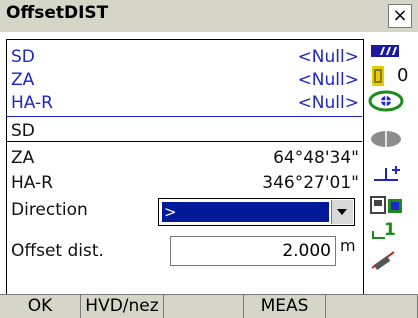 This screenshot has width=418, height=318. What do you see at coordinates (23, 158) in the screenshot?
I see `computed-za-label: ZA` at bounding box center [23, 158].